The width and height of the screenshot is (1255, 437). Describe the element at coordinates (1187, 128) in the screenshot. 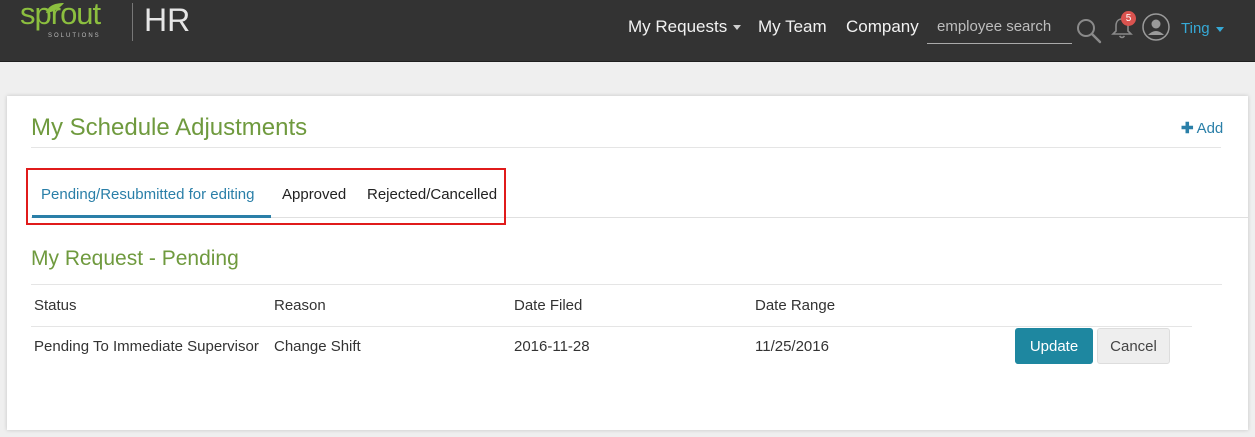

I see `plus-icon: ✚` at that location.